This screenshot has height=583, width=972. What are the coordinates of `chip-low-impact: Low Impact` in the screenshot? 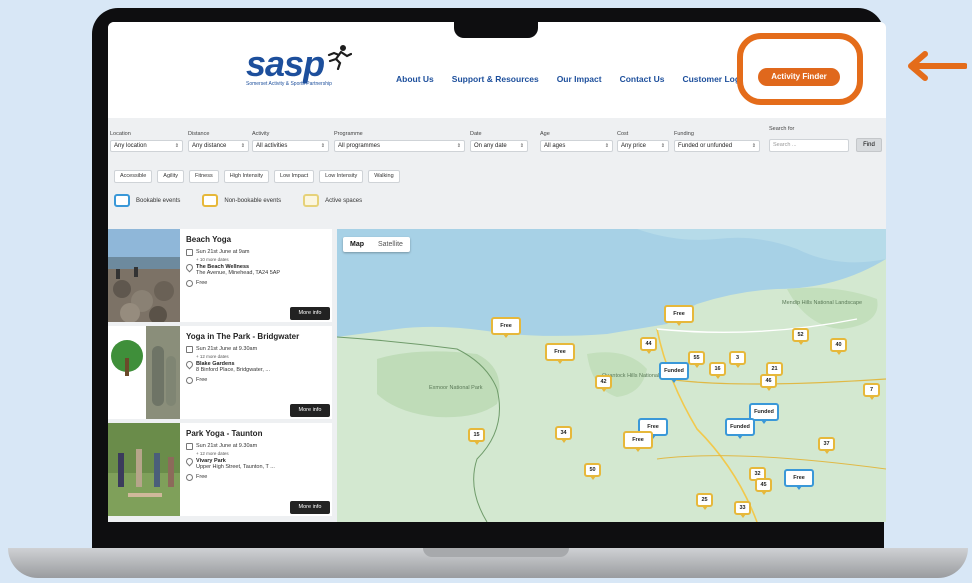 It's located at (294, 176).